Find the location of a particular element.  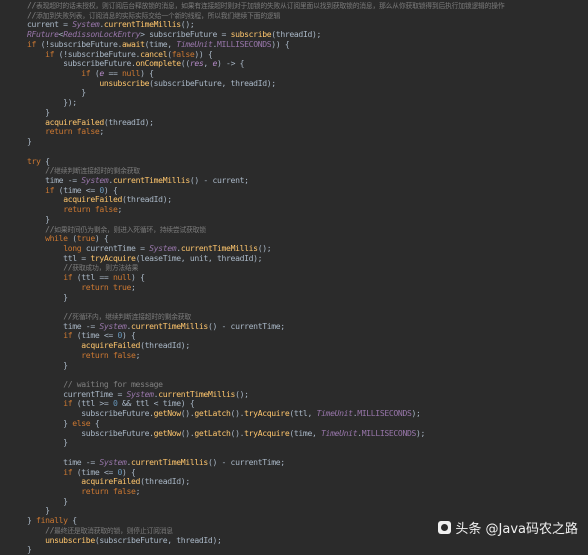

code-token: }); is located at coordinates (52, 102).